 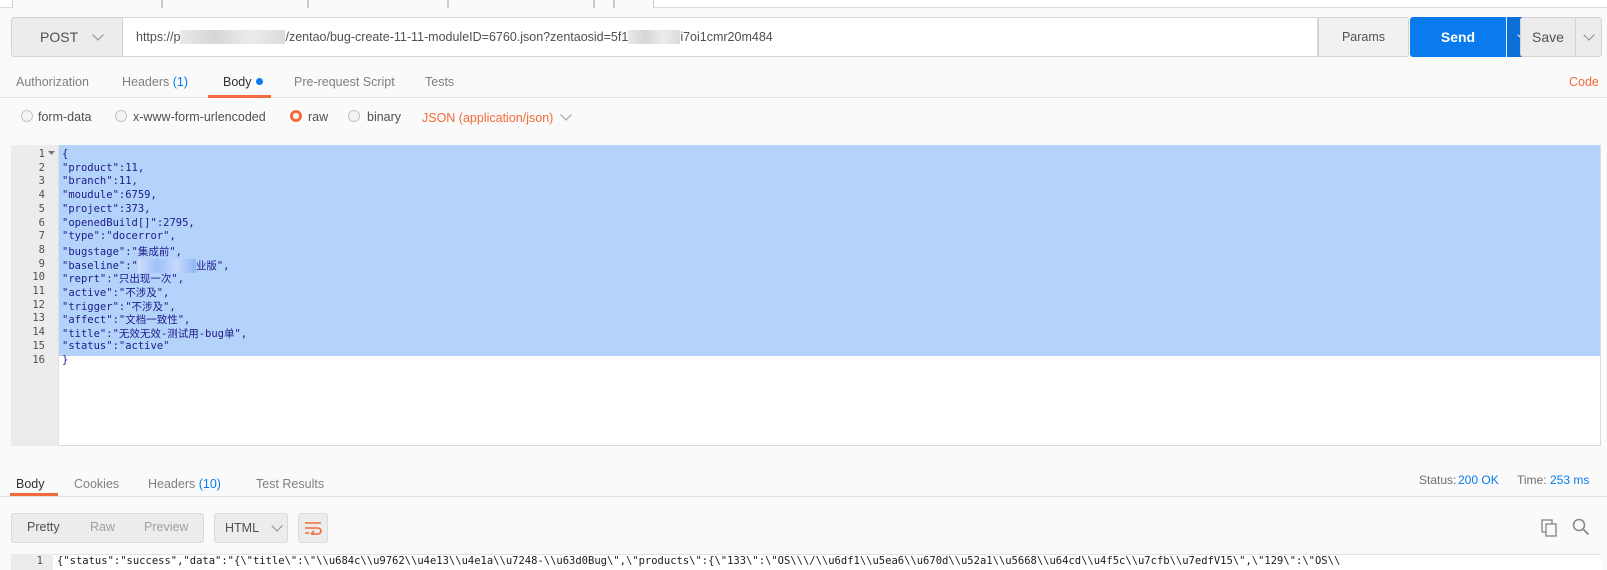 I want to click on response-headers-label: Headers, so click(x=172, y=484).